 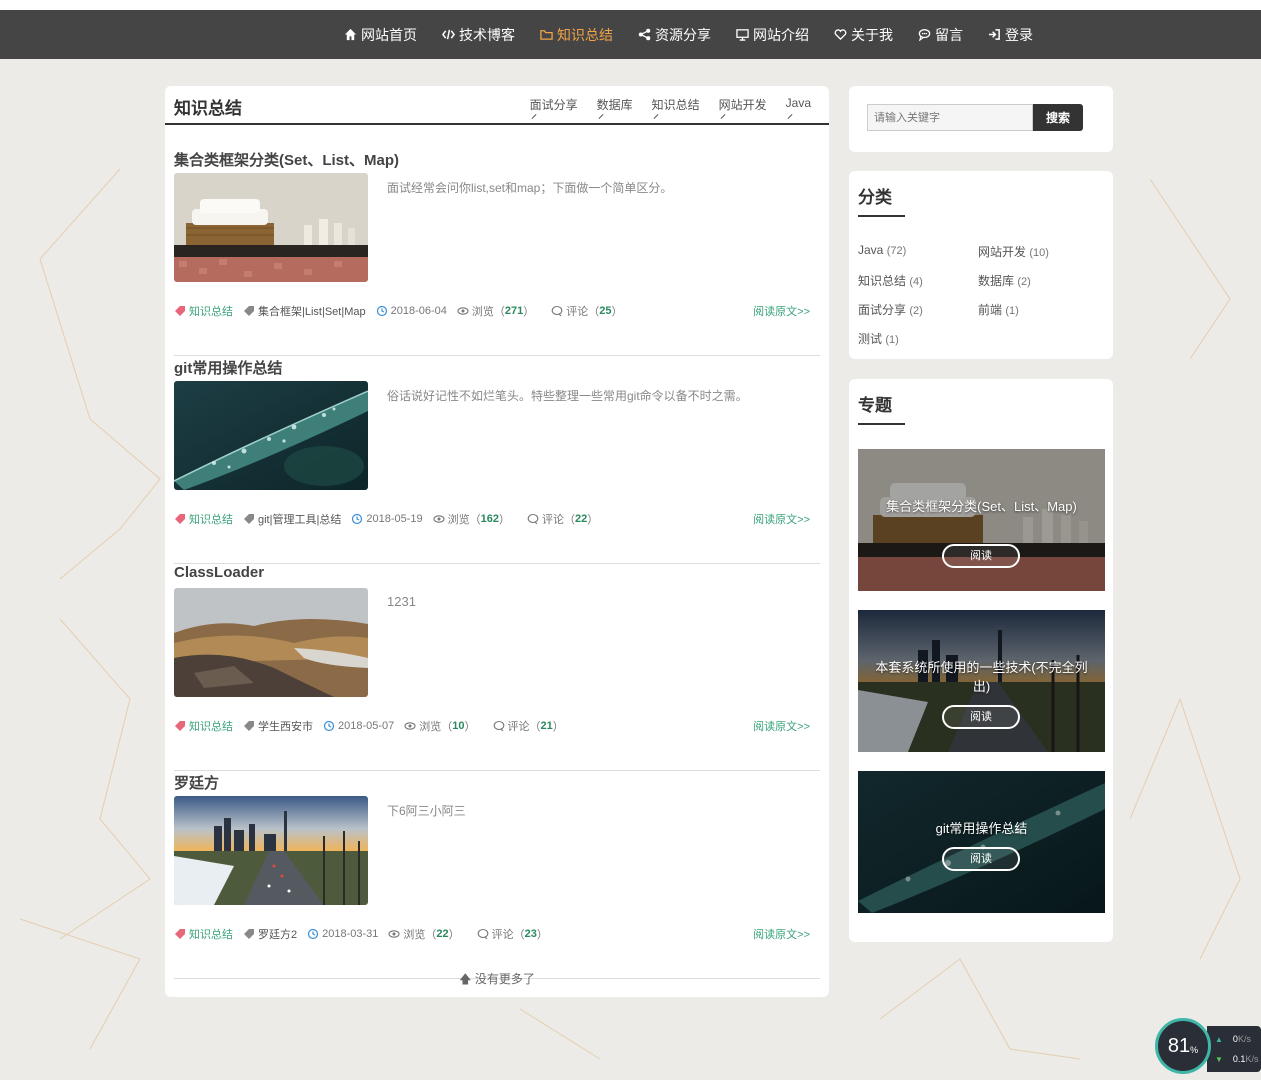 What do you see at coordinates (358, 726) in the screenshot?
I see `post-date: 2018-05-07` at bounding box center [358, 726].